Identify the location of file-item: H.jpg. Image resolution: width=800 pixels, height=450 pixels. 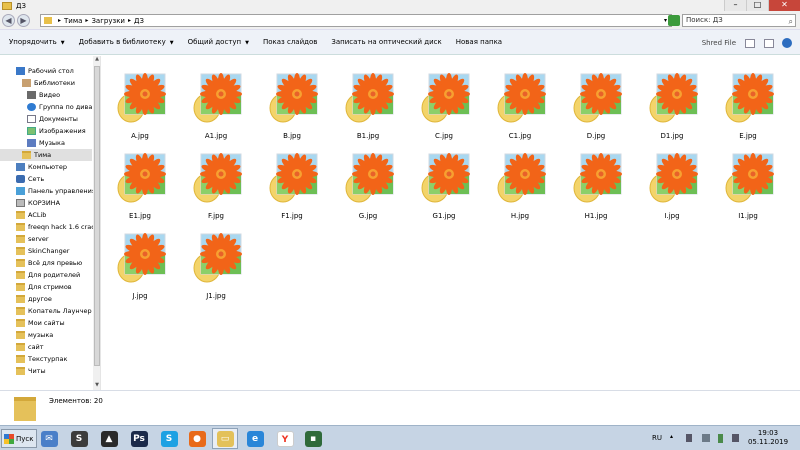
(520, 184).